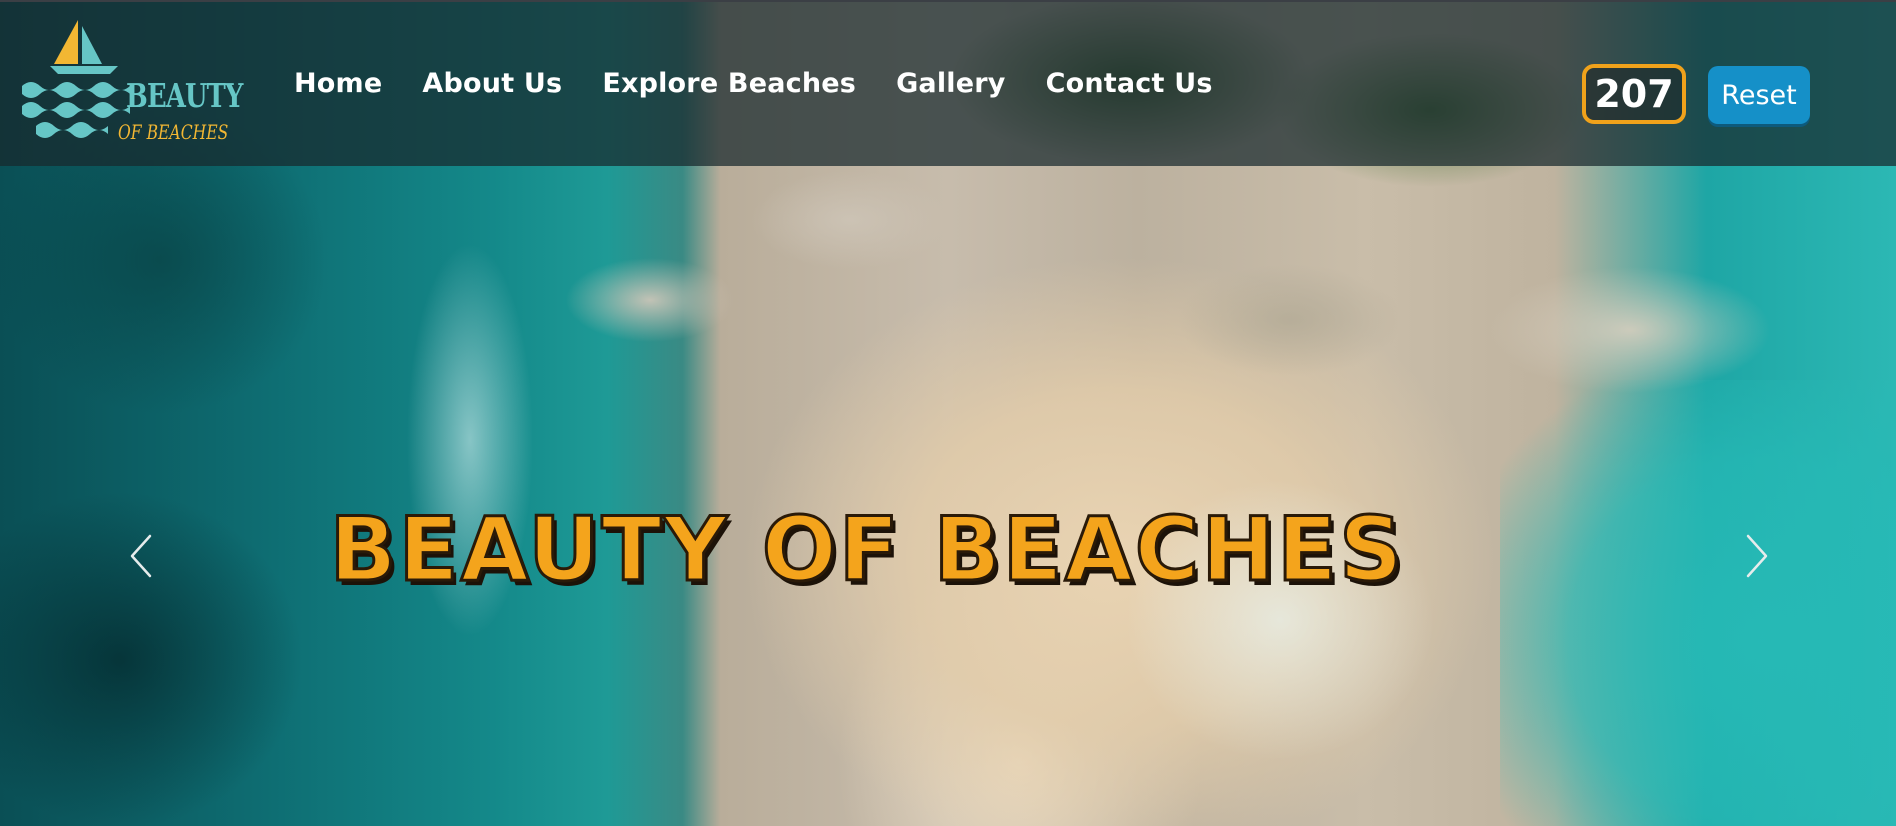 The image size is (1896, 826). I want to click on hero-title-wrapper: BEAUTY OF BEACHES, so click(948, 550).